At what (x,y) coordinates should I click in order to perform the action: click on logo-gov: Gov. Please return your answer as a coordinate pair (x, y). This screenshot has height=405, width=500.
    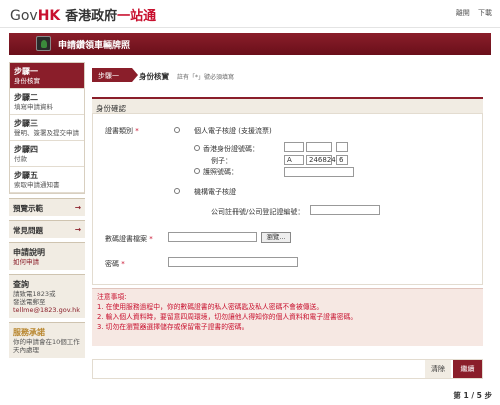
    Looking at the image, I should click on (24, 16).